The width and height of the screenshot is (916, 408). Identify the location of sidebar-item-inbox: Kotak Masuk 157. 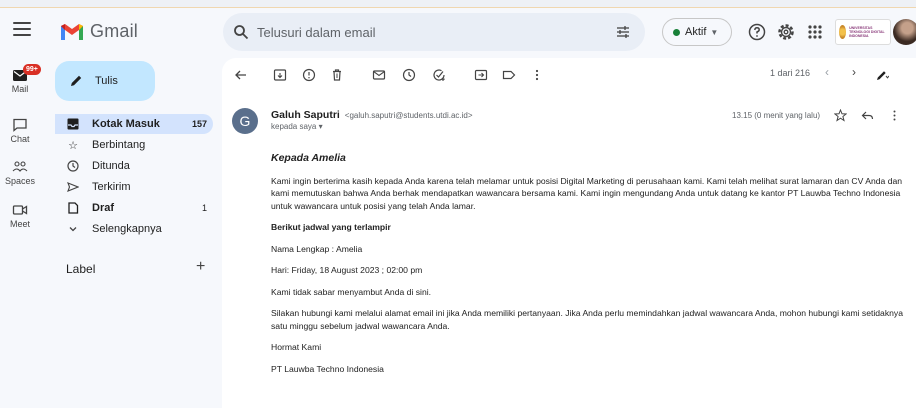
(134, 124).